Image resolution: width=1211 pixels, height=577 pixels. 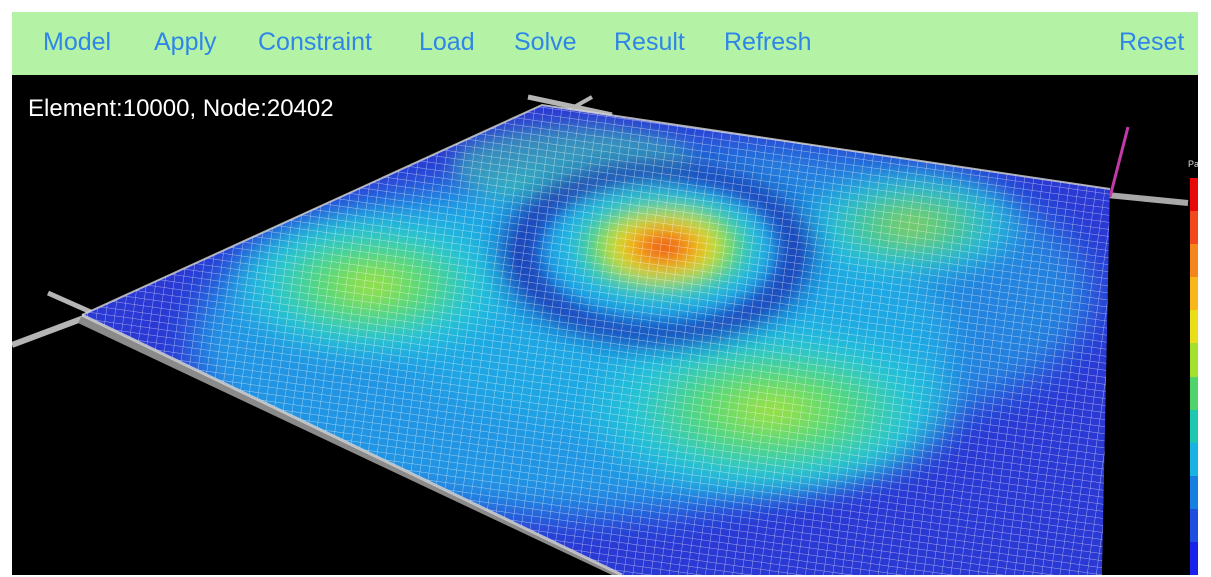 I want to click on refresh-button: Refresh, so click(x=768, y=43).